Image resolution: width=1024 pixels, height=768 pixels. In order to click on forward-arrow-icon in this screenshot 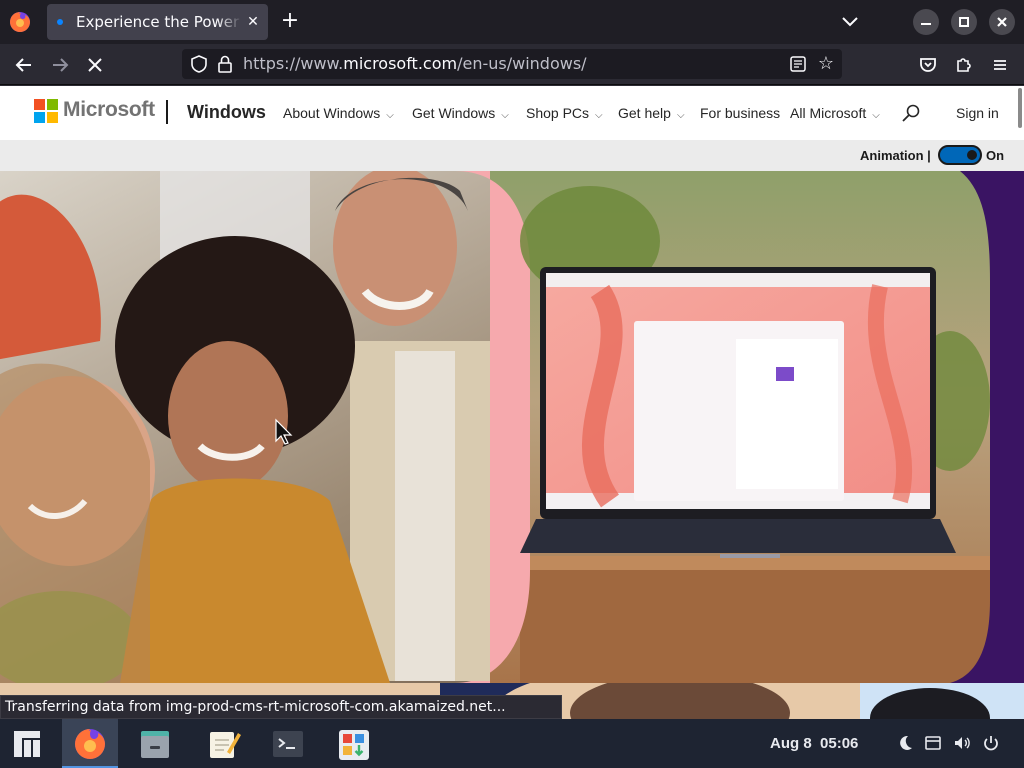, I will do `click(61, 65)`.